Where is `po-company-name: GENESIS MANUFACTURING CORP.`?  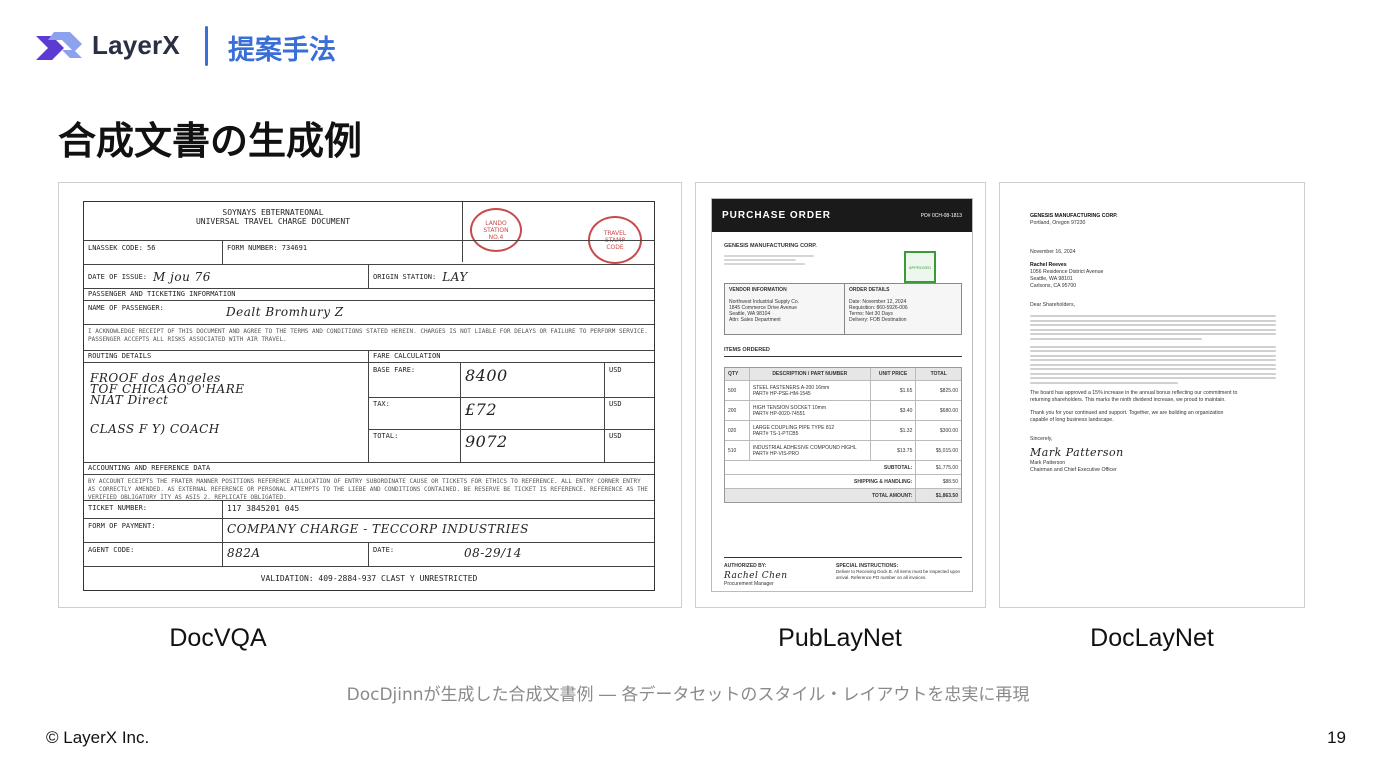
po-company-name: GENESIS MANUFACTURING CORP. is located at coordinates (770, 246).